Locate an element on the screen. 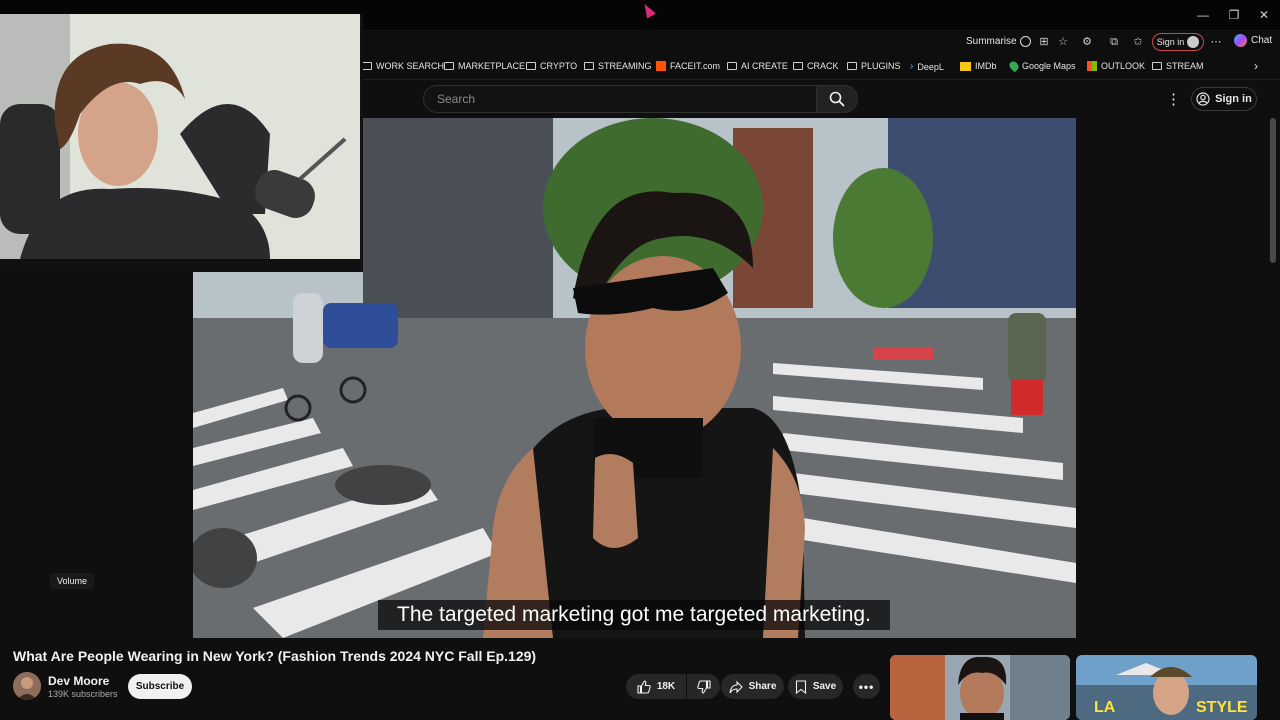  copilot-icon is located at coordinates (1240, 40).